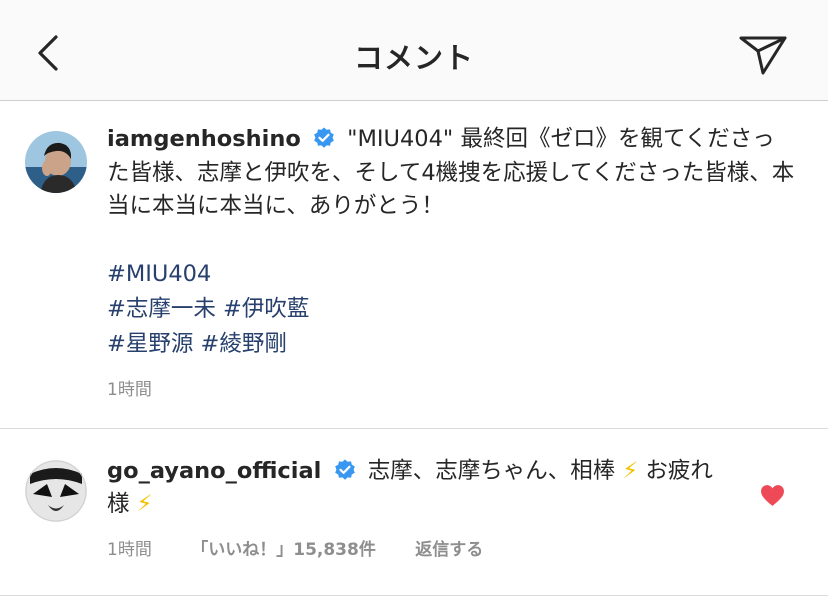  What do you see at coordinates (417, 488) in the screenshot?
I see `comment-text: go_ayano_official 志摩、志摩ちゃん、相棒 ⚡ お疲れ様 ⚡` at bounding box center [417, 488].